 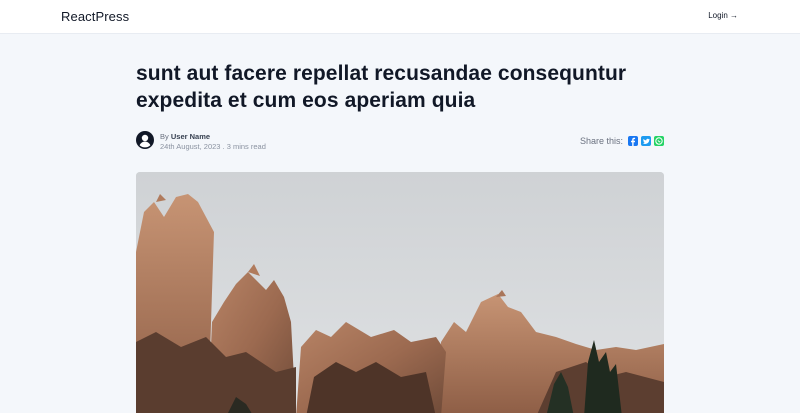 I want to click on twitter-icon, so click(x=646, y=141).